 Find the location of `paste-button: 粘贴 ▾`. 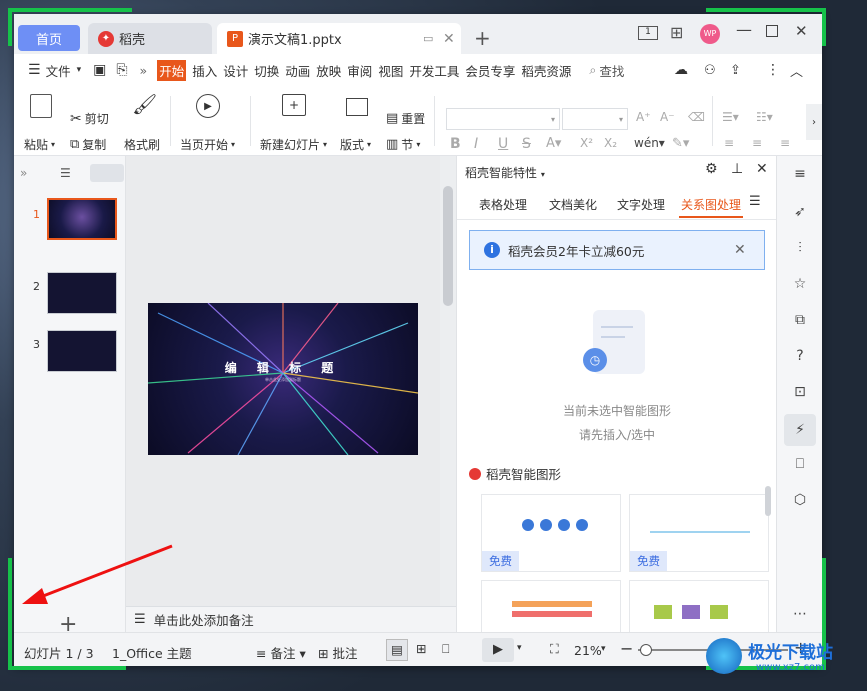

paste-button: 粘贴 ▾ is located at coordinates (39, 144).